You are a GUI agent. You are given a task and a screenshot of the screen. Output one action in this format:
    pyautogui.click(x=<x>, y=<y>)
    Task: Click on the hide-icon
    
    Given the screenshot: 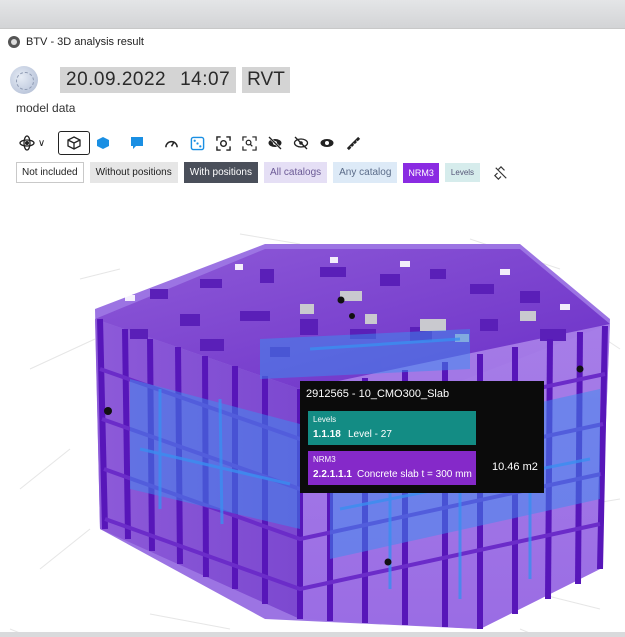 What is the action you would take?
    pyautogui.click(x=275, y=143)
    